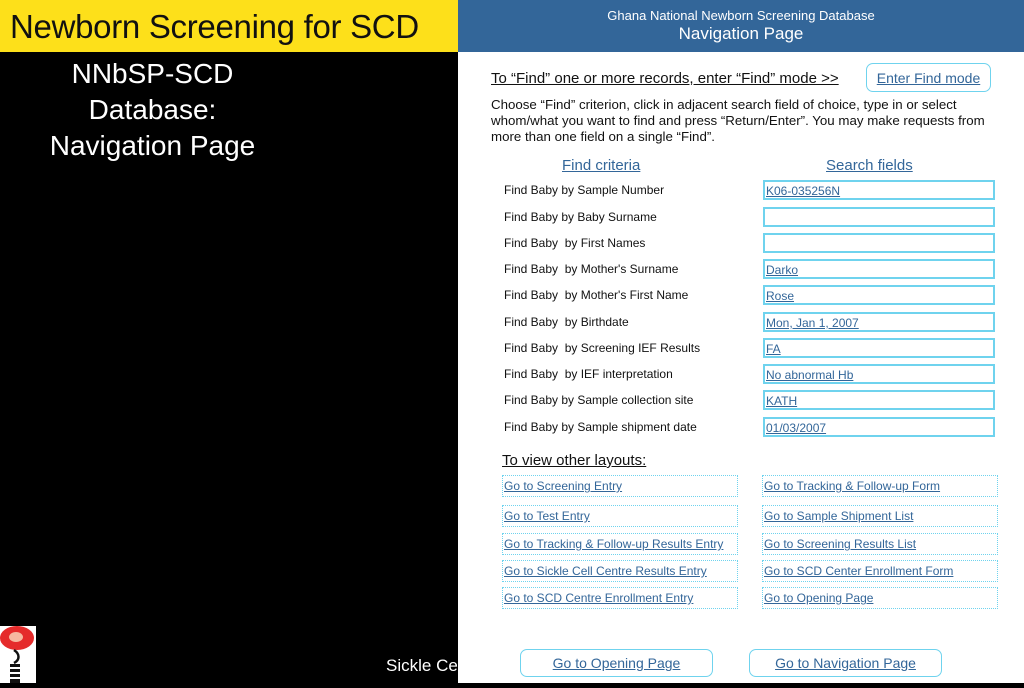 This screenshot has height=688, width=1024. I want to click on find-criterion-label: Find Baby by Screening IEF Results, so click(602, 348).